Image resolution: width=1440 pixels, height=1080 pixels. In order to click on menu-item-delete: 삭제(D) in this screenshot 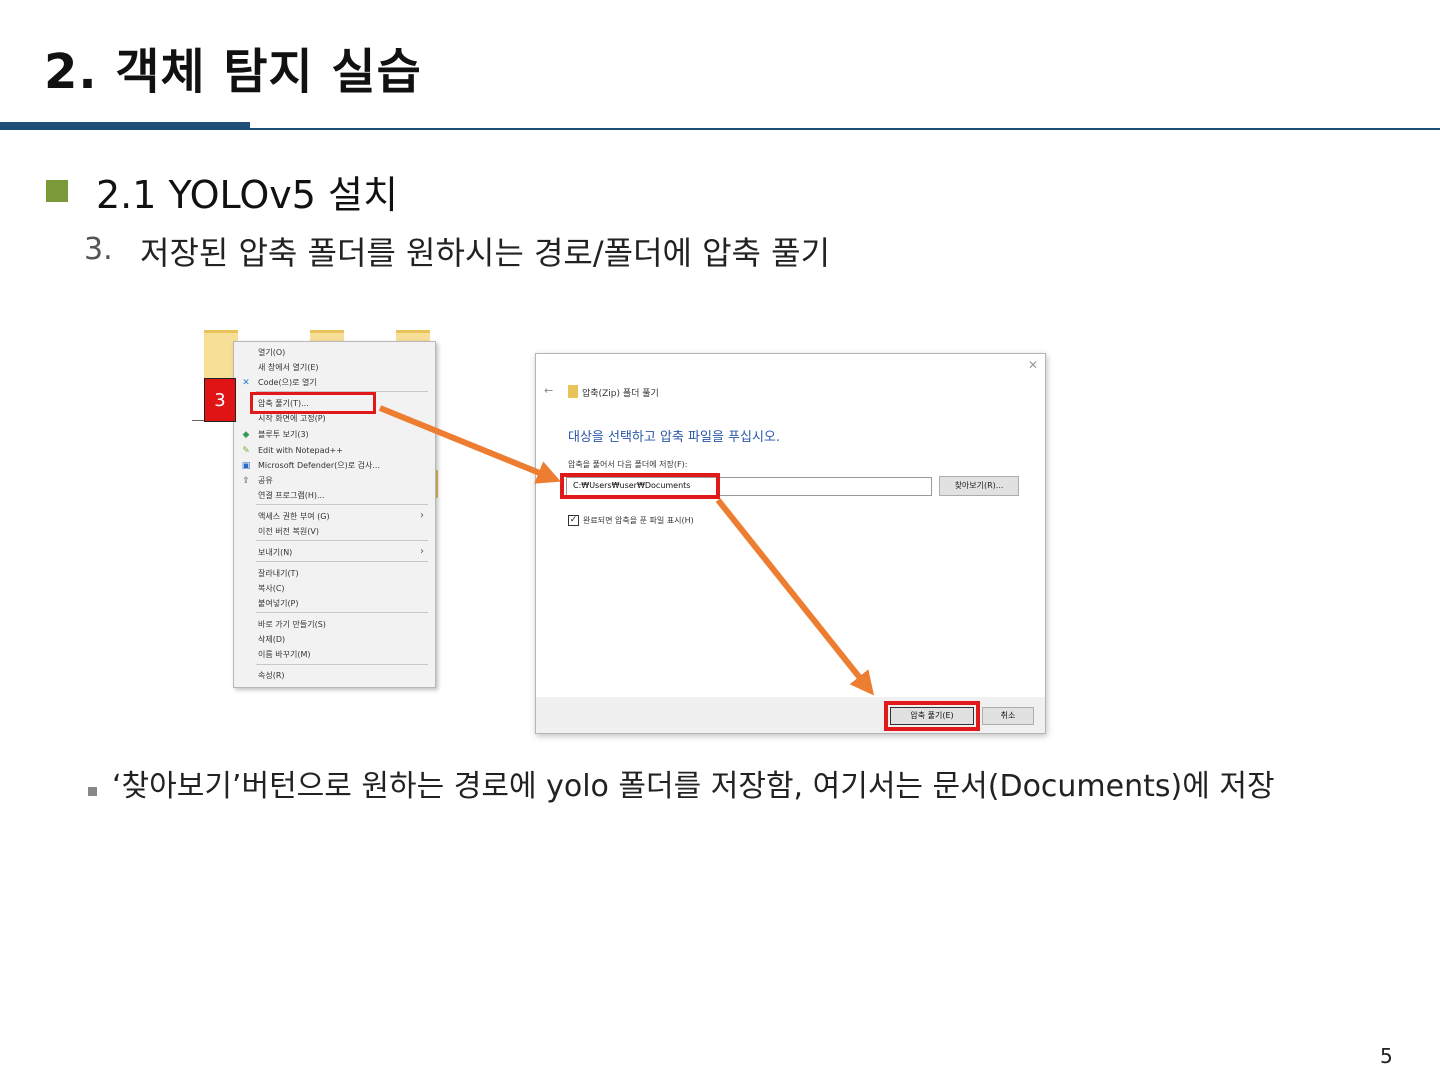, I will do `click(271, 640)`.